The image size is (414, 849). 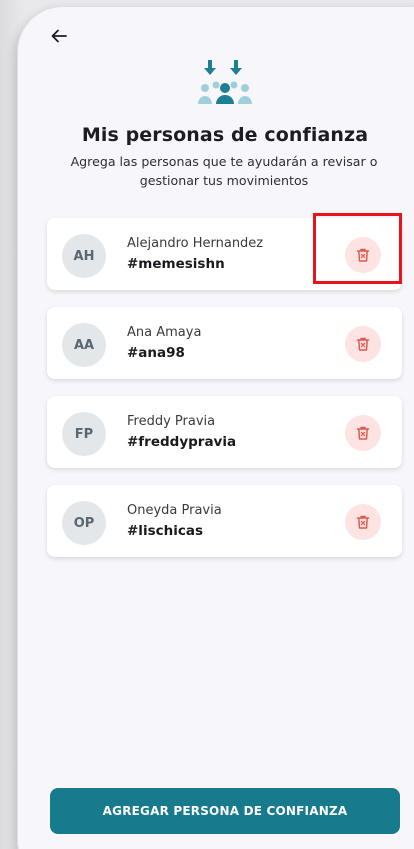 What do you see at coordinates (176, 264) in the screenshot?
I see `contact-handle: #memesishn` at bounding box center [176, 264].